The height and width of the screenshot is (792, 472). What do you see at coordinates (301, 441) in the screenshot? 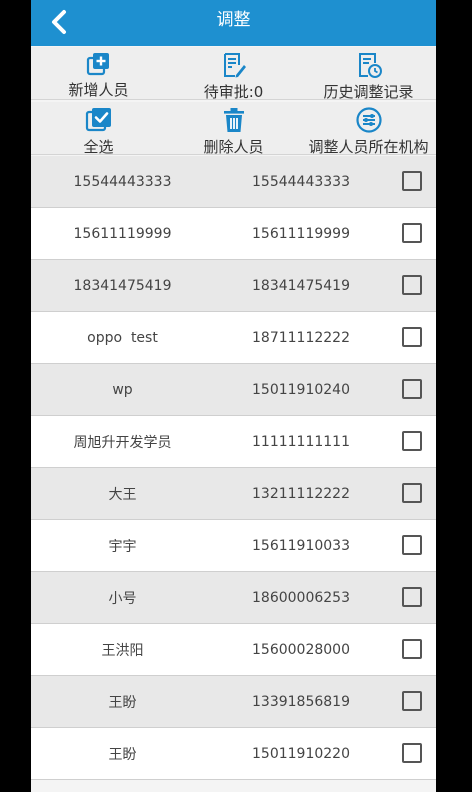
I see `member-phone: 11111111111` at bounding box center [301, 441].